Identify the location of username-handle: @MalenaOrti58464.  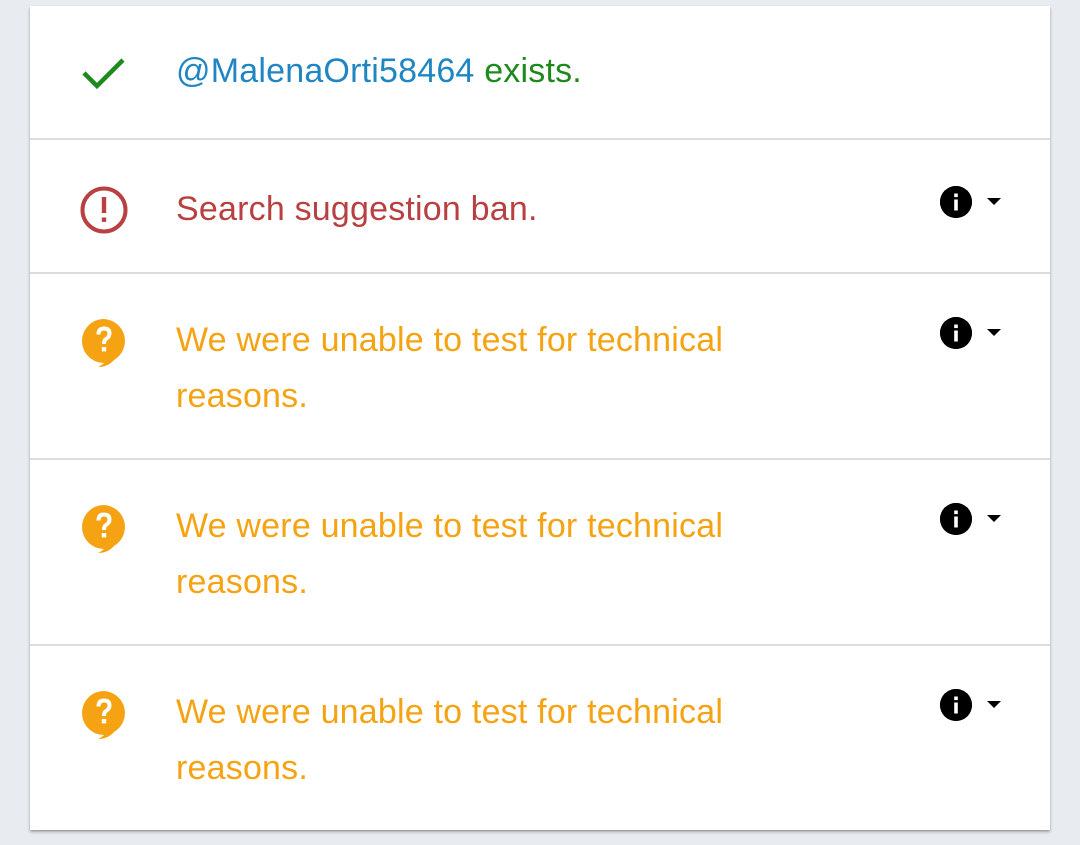
(325, 71).